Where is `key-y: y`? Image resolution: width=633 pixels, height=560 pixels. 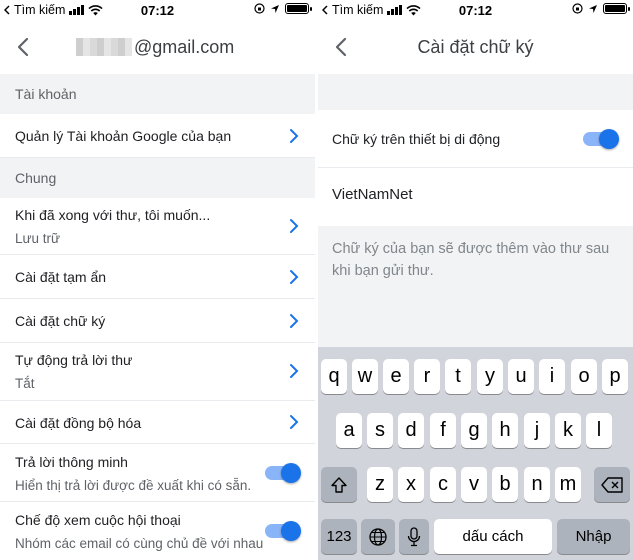
key-y: y is located at coordinates (490, 376).